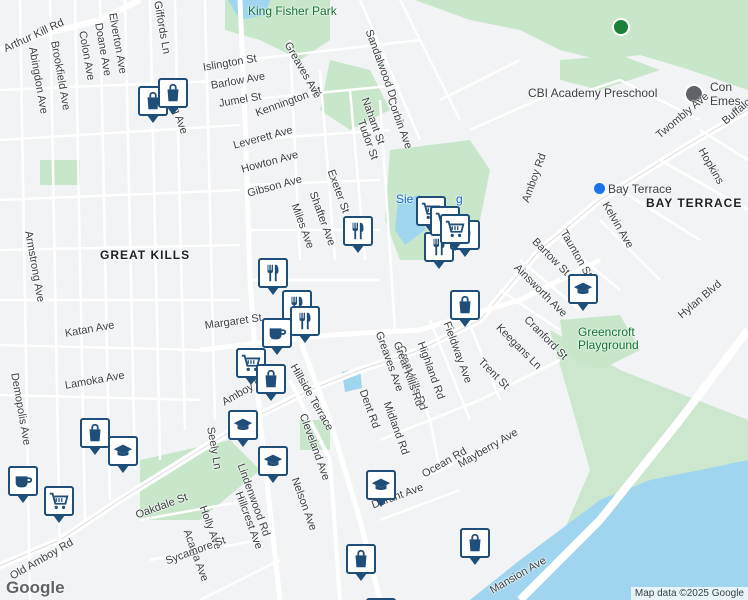 The width and height of the screenshot is (748, 600). I want to click on poi-label-preschool: CBI Academy Preschool, so click(592, 93).